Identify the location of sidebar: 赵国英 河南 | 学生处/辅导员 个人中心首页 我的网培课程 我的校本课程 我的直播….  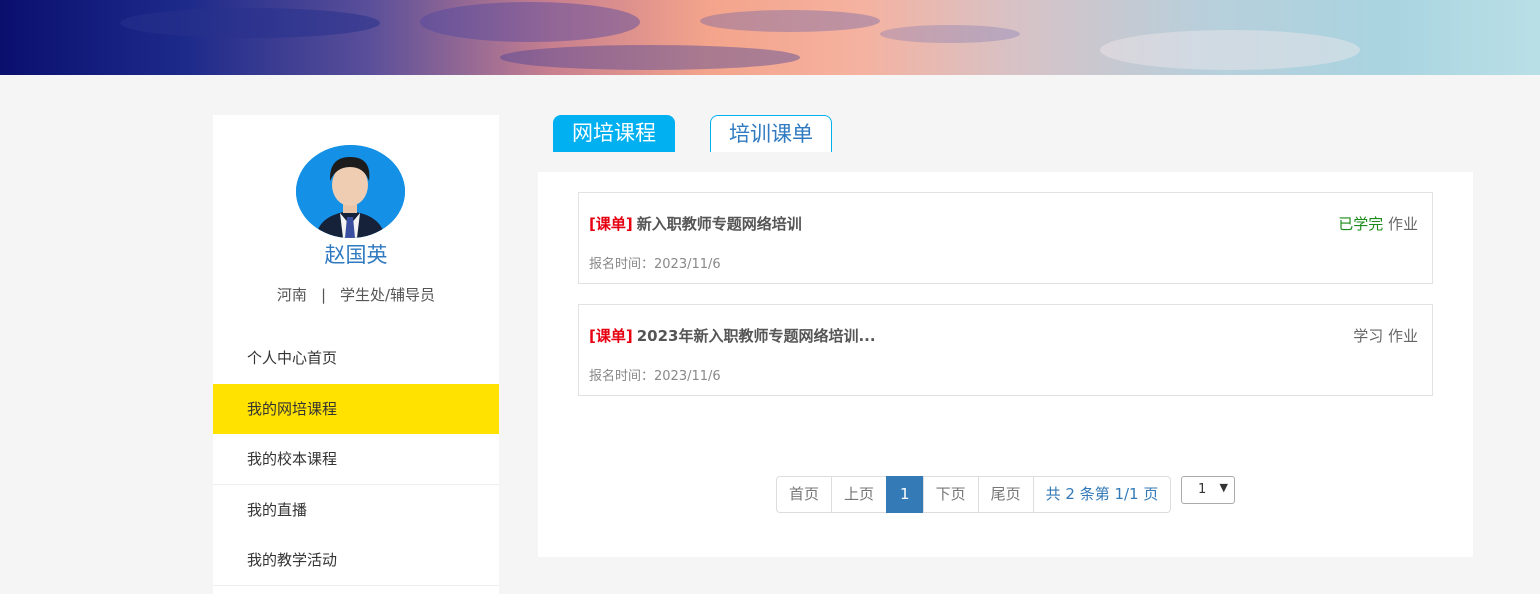
(356, 354).